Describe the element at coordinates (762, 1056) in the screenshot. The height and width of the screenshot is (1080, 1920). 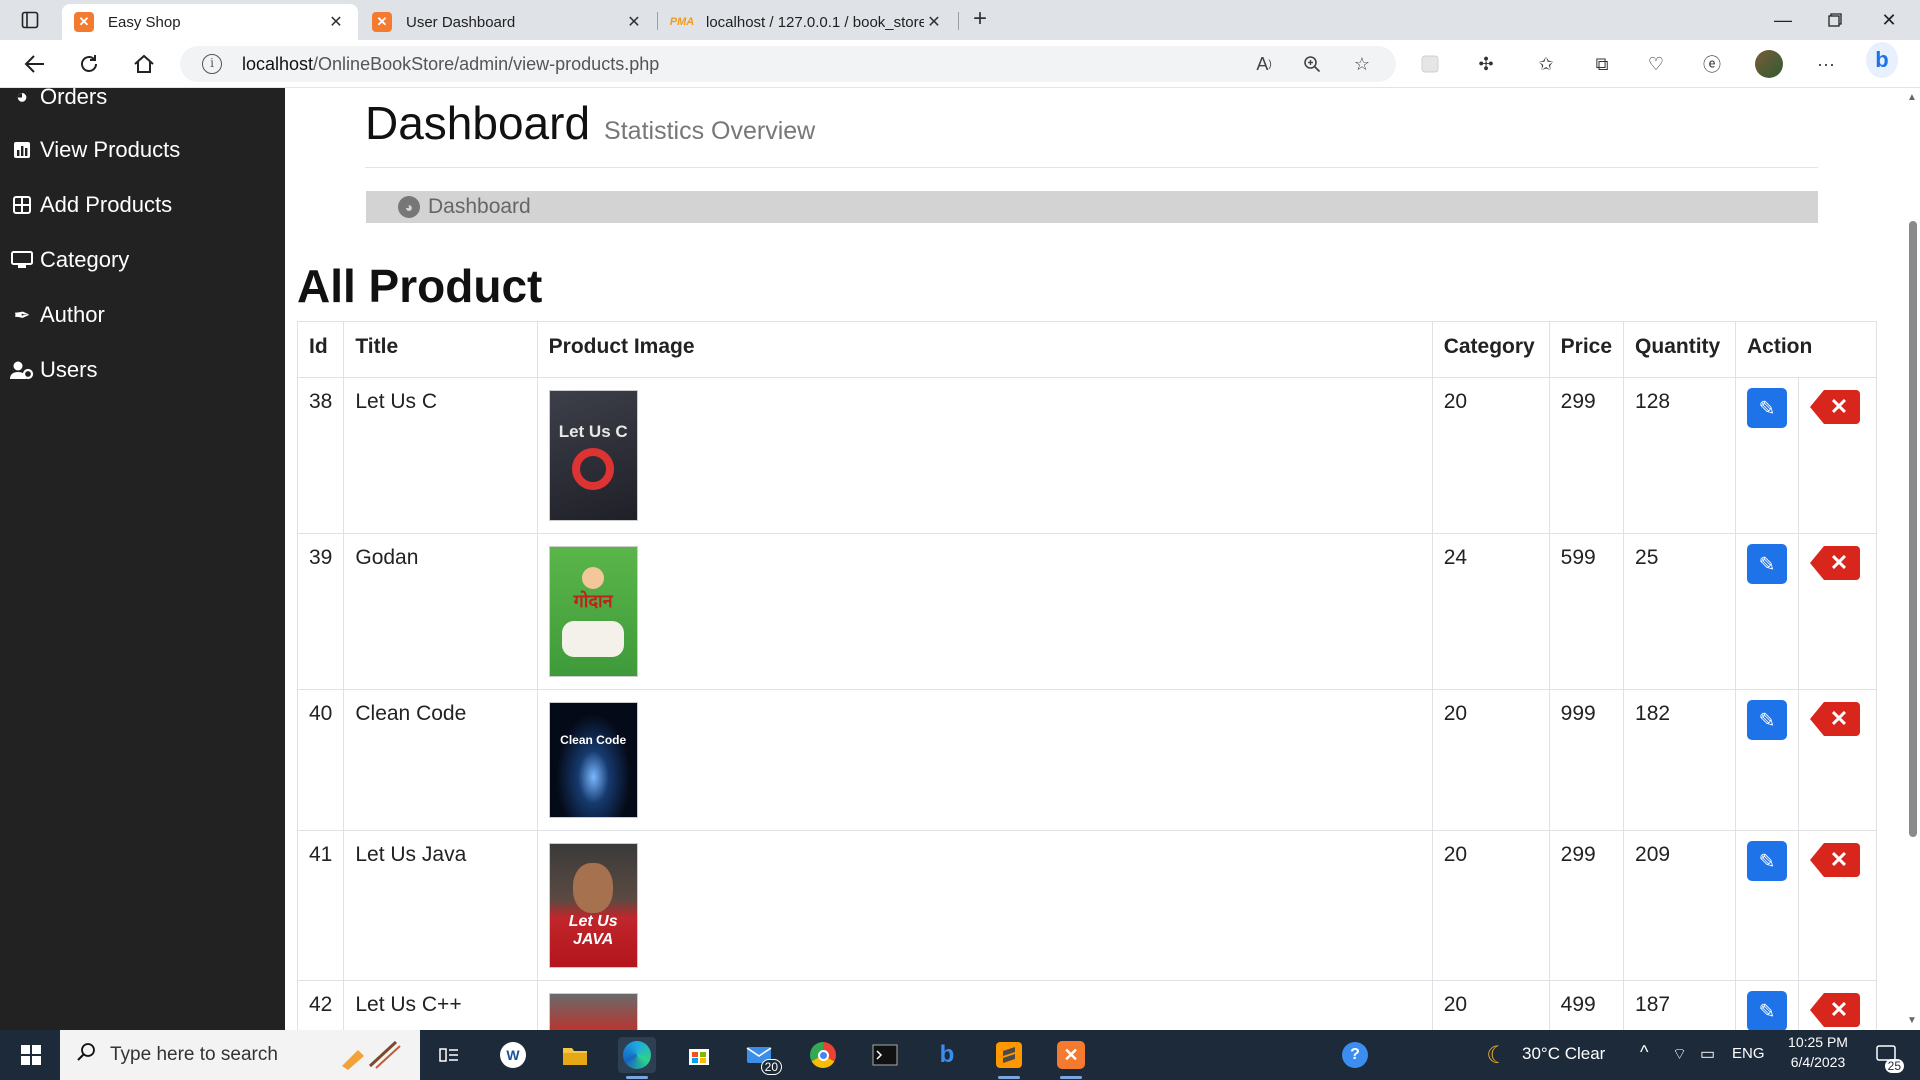
I see `mail-icon: 20` at that location.